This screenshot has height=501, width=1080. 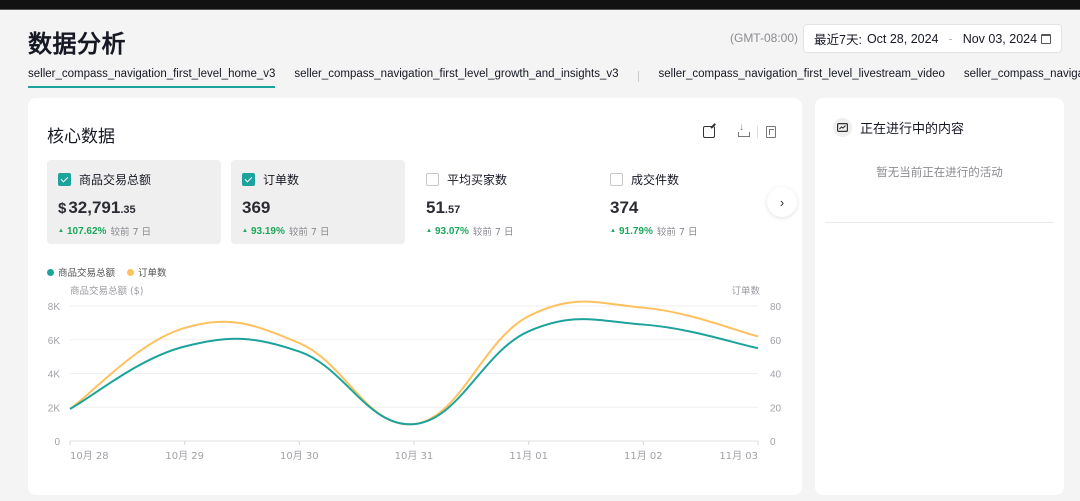 What do you see at coordinates (184, 456) in the screenshot?
I see `x-tick-label: 10月 29` at bounding box center [184, 456].